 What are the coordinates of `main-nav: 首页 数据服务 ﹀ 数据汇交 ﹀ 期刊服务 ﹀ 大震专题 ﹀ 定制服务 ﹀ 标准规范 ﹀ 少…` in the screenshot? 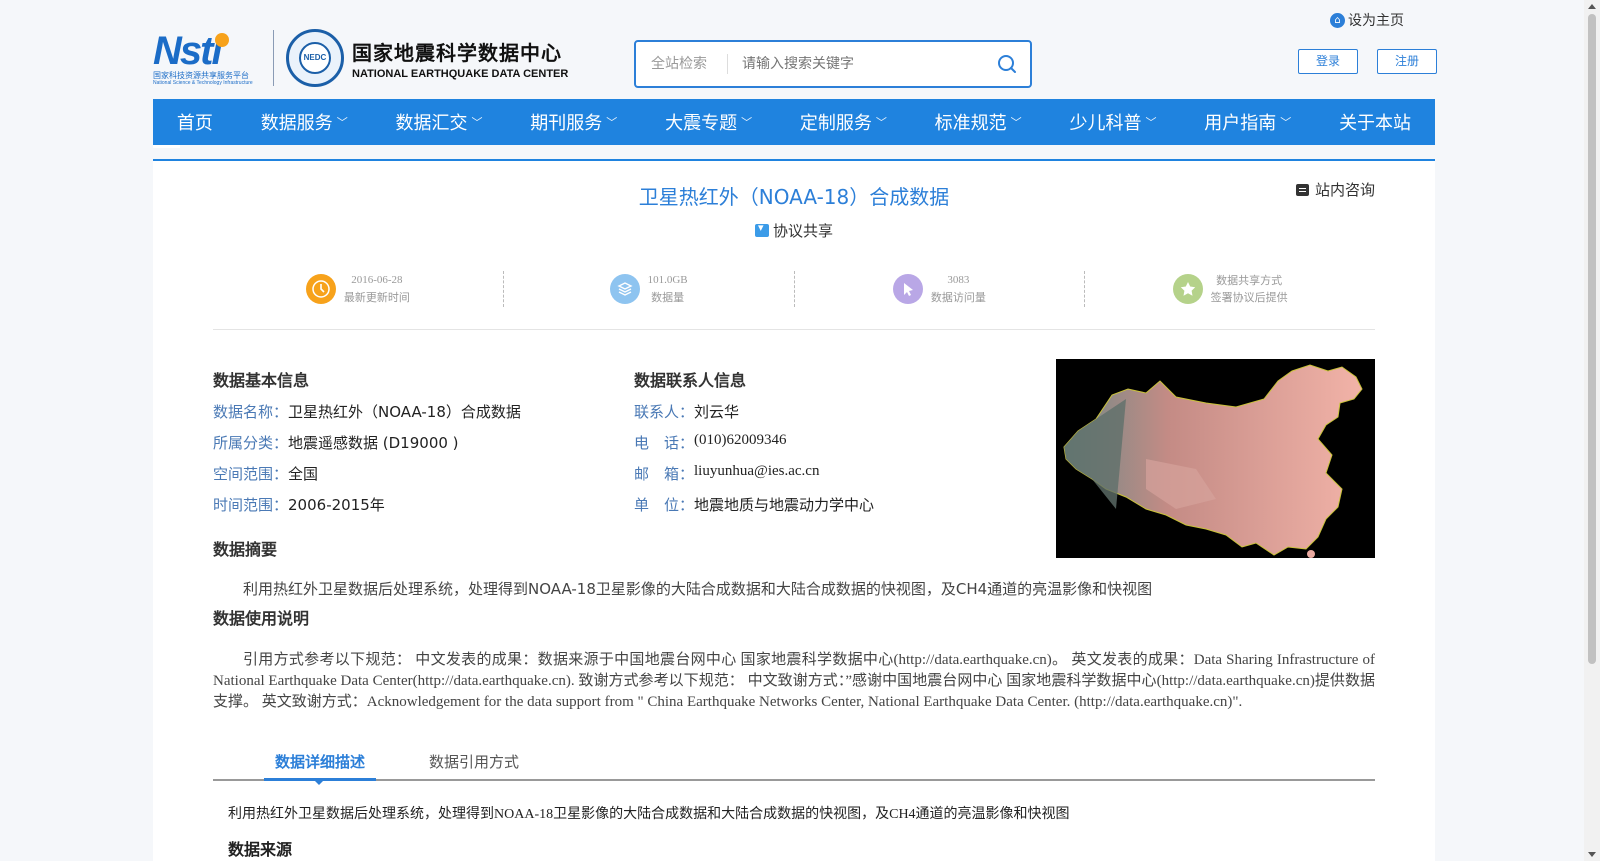 It's located at (794, 122).